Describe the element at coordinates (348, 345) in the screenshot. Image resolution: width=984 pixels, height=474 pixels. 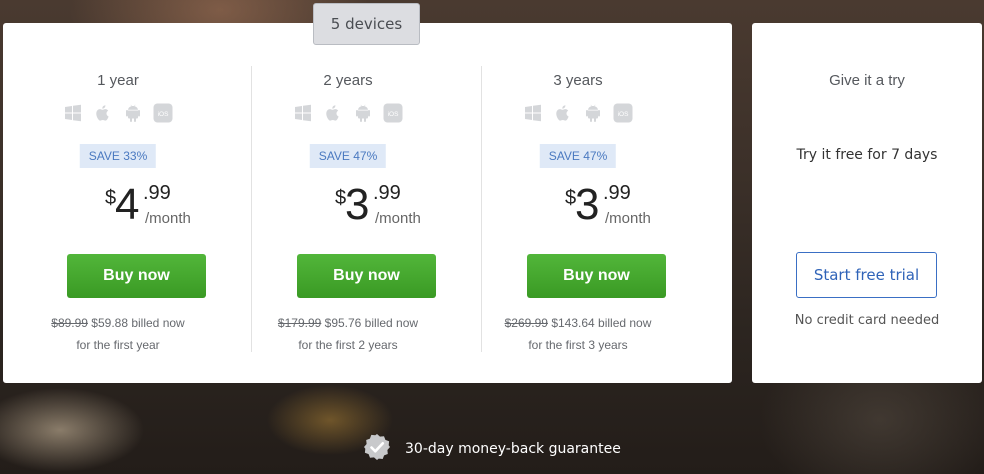
I see `billed-note: for the first 2 years` at that location.